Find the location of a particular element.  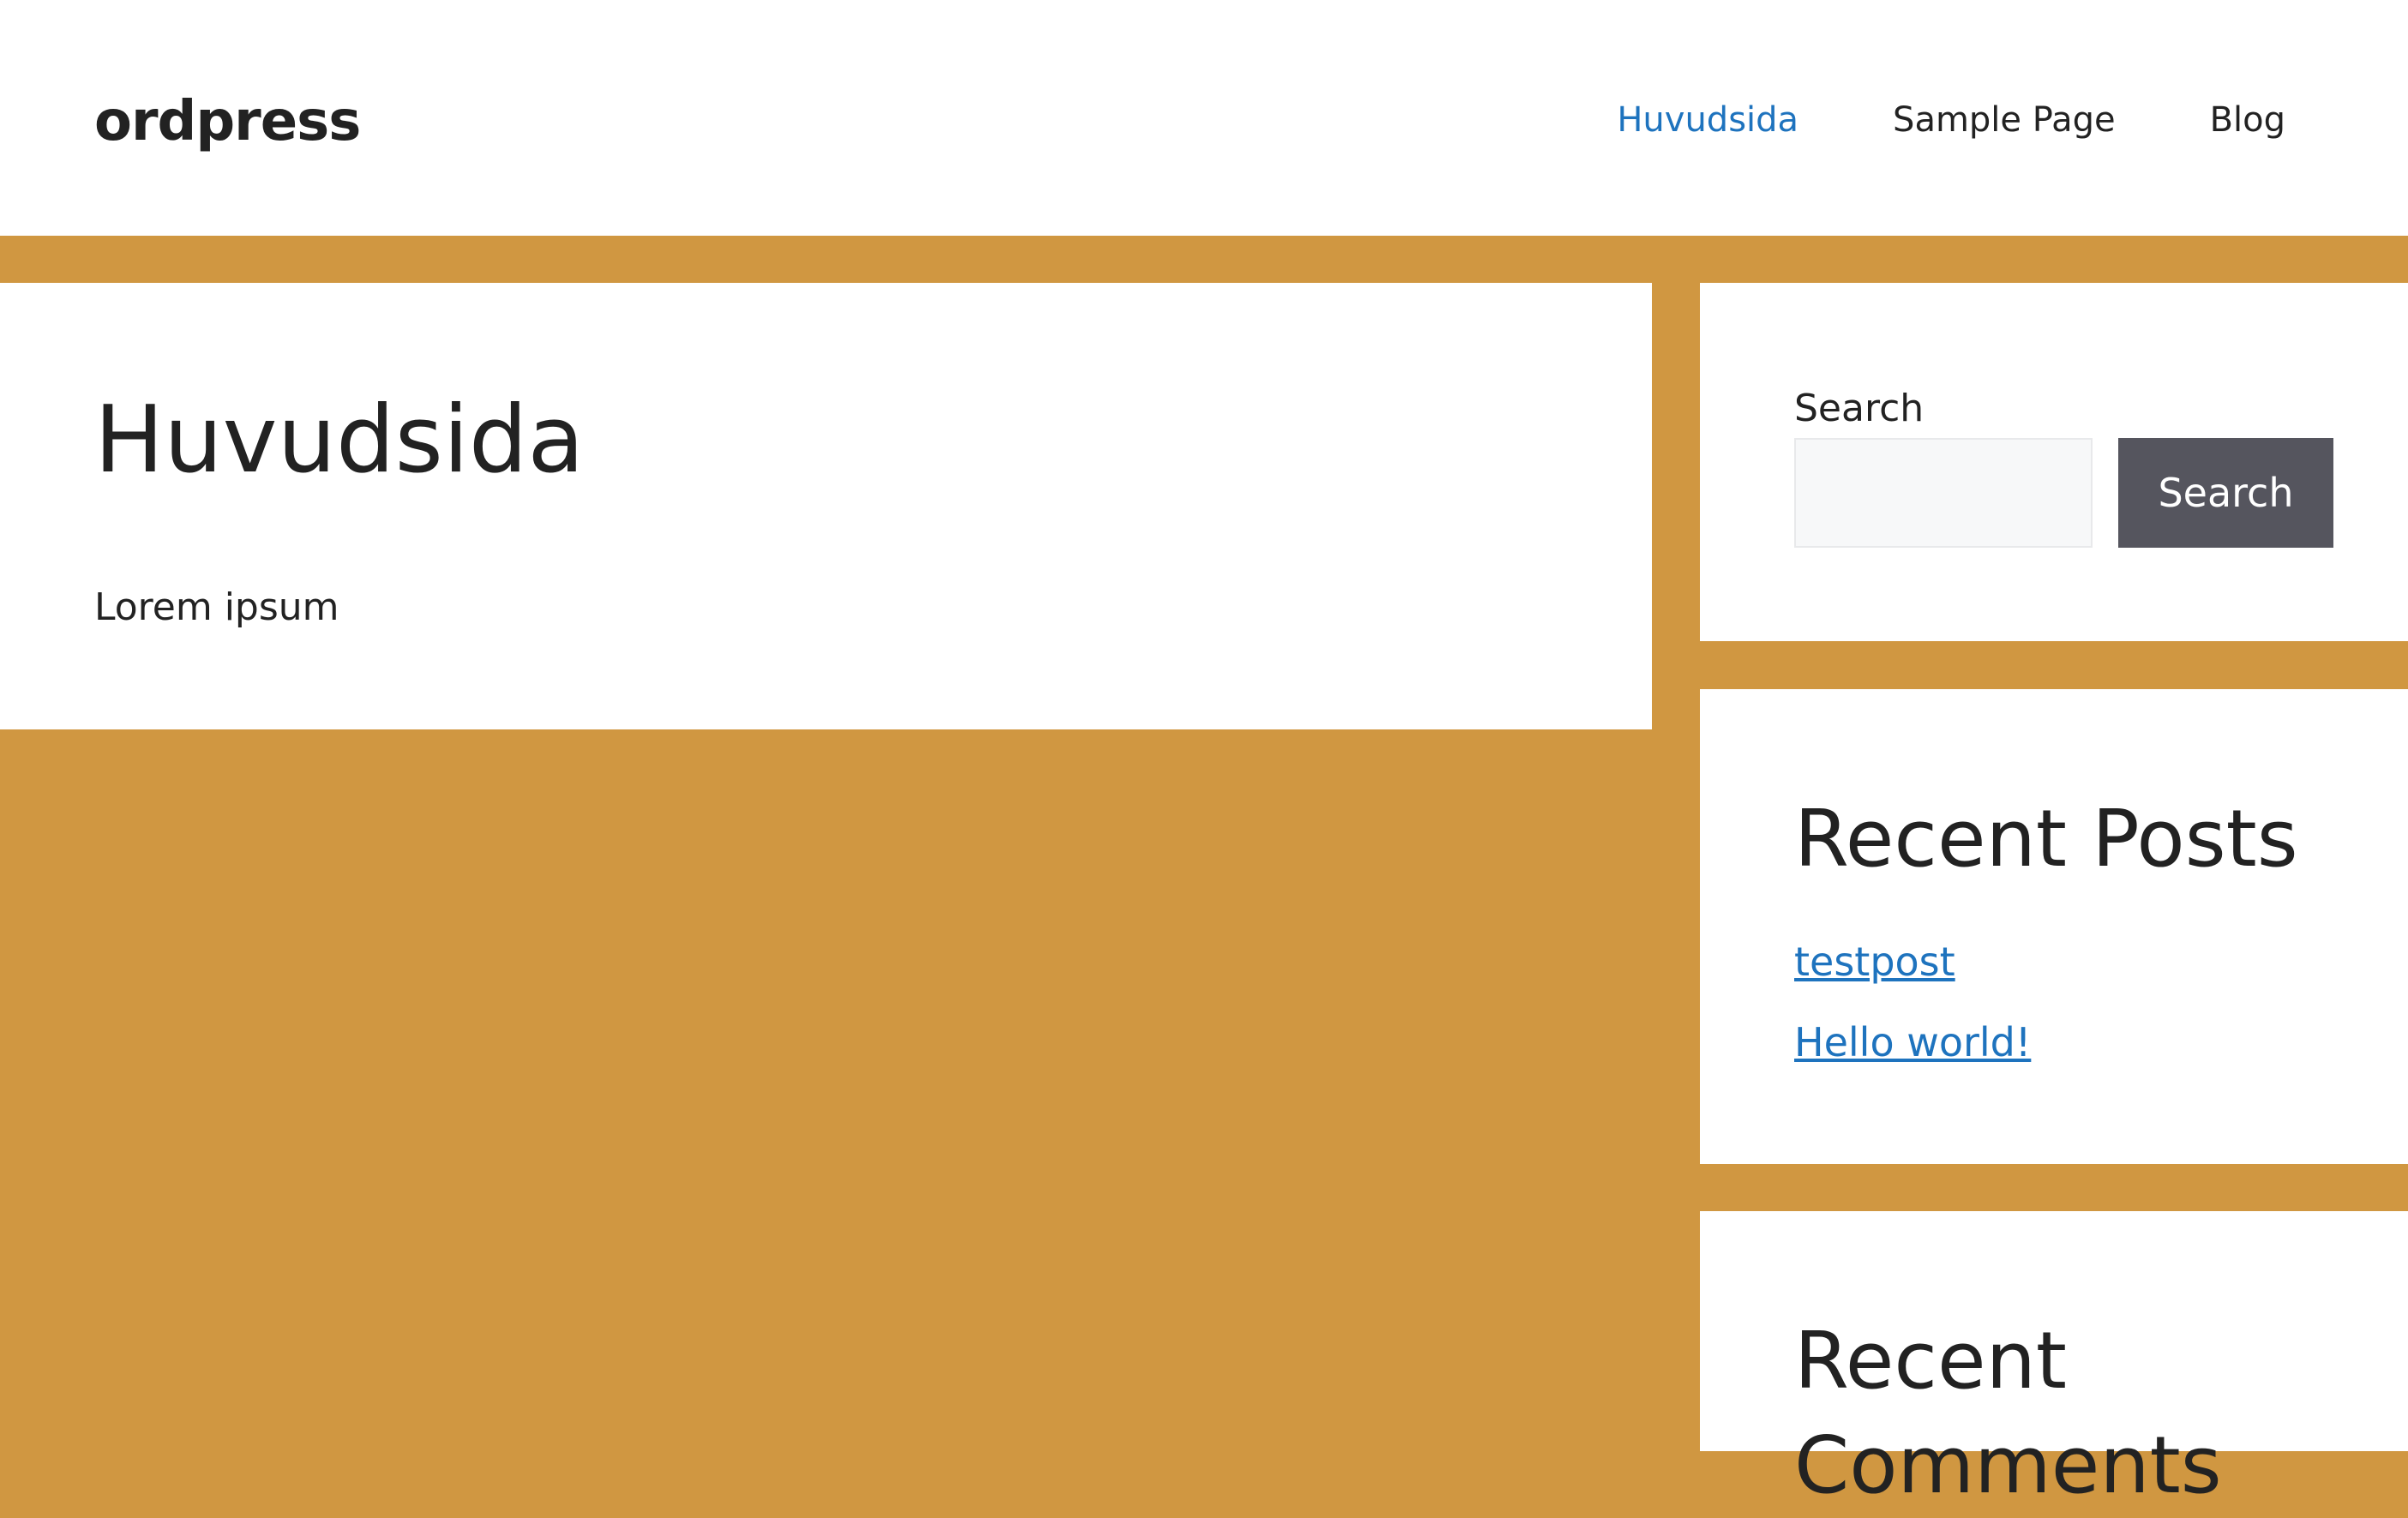

page-title: Huvudsida is located at coordinates (340, 441).